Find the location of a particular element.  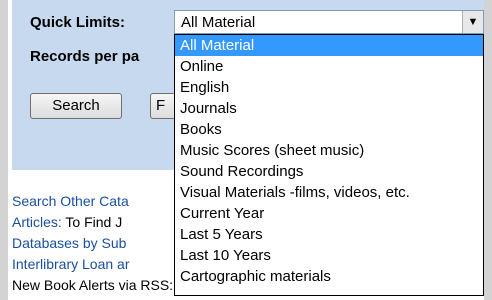

dropdown-option: Music Scores (sheet music) is located at coordinates (329, 150).